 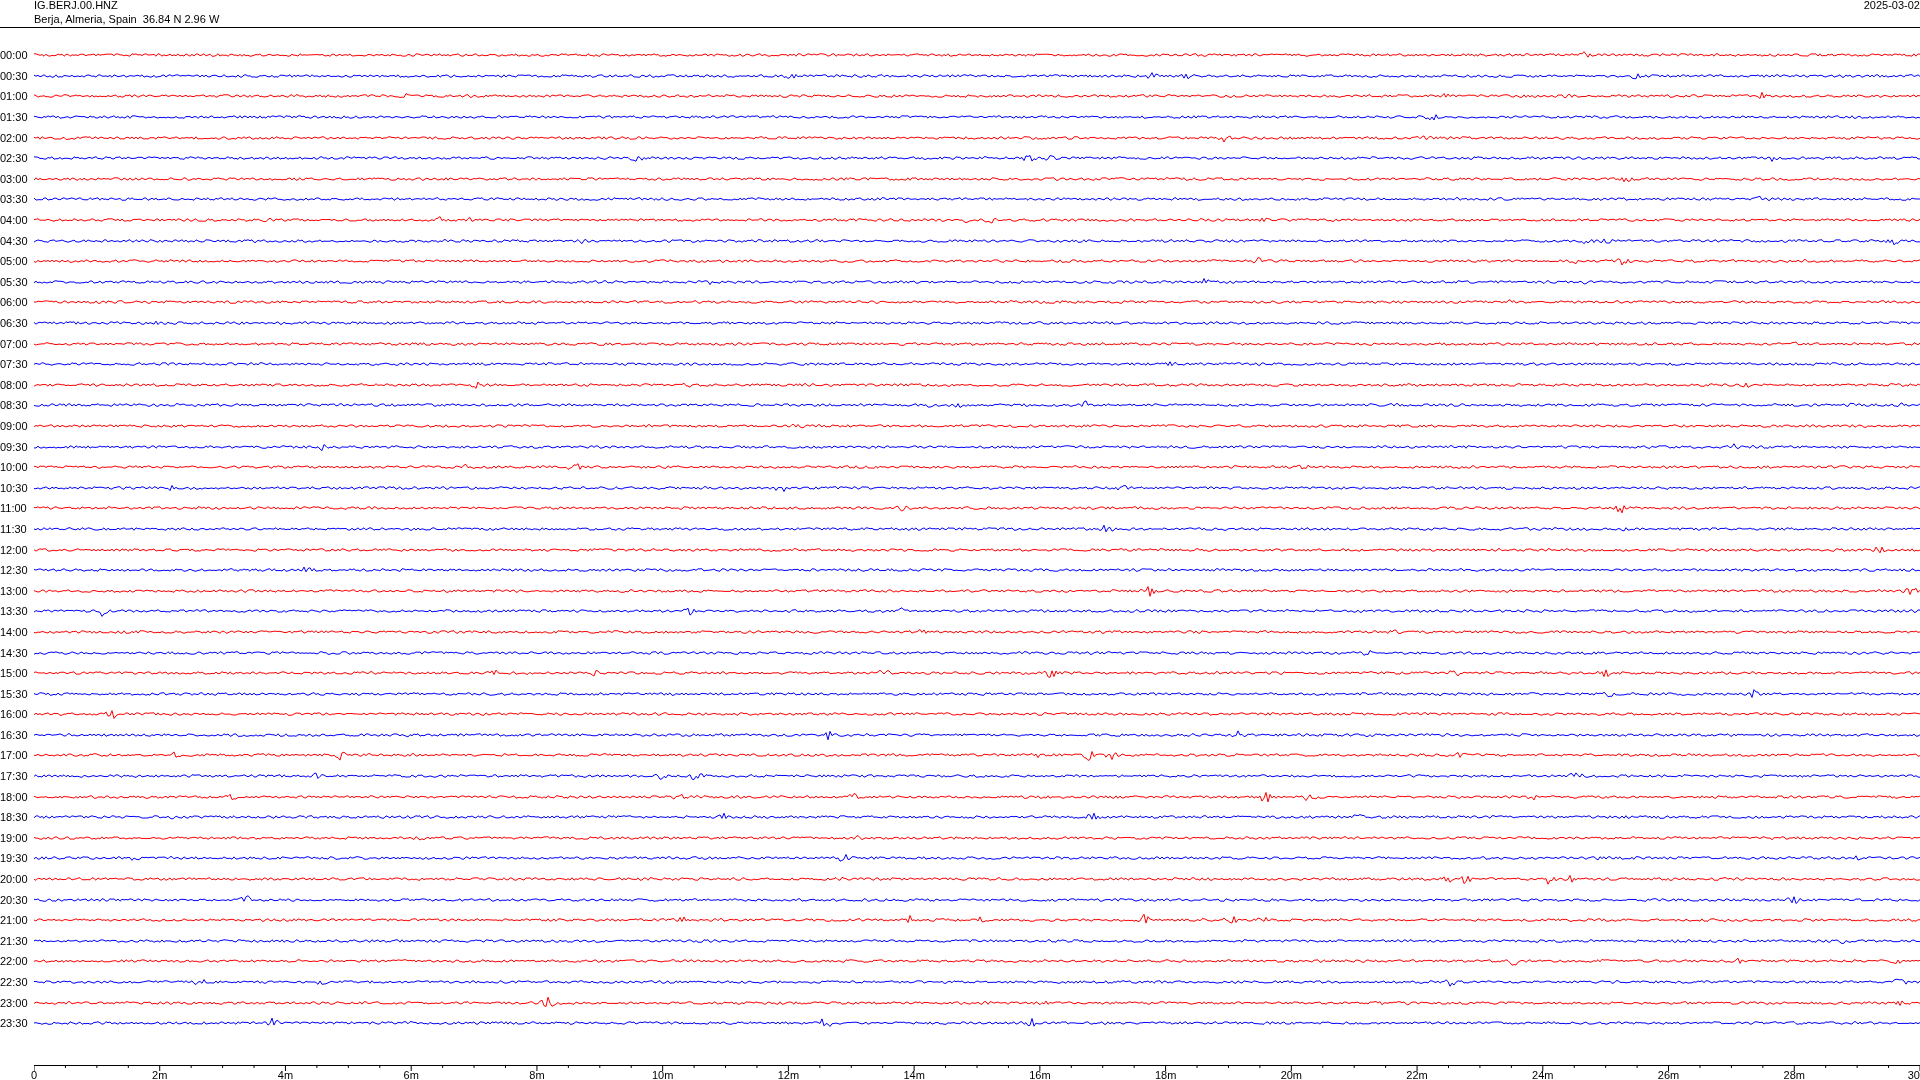 What do you see at coordinates (14, 178) in the screenshot?
I see `time-label: 03:00` at bounding box center [14, 178].